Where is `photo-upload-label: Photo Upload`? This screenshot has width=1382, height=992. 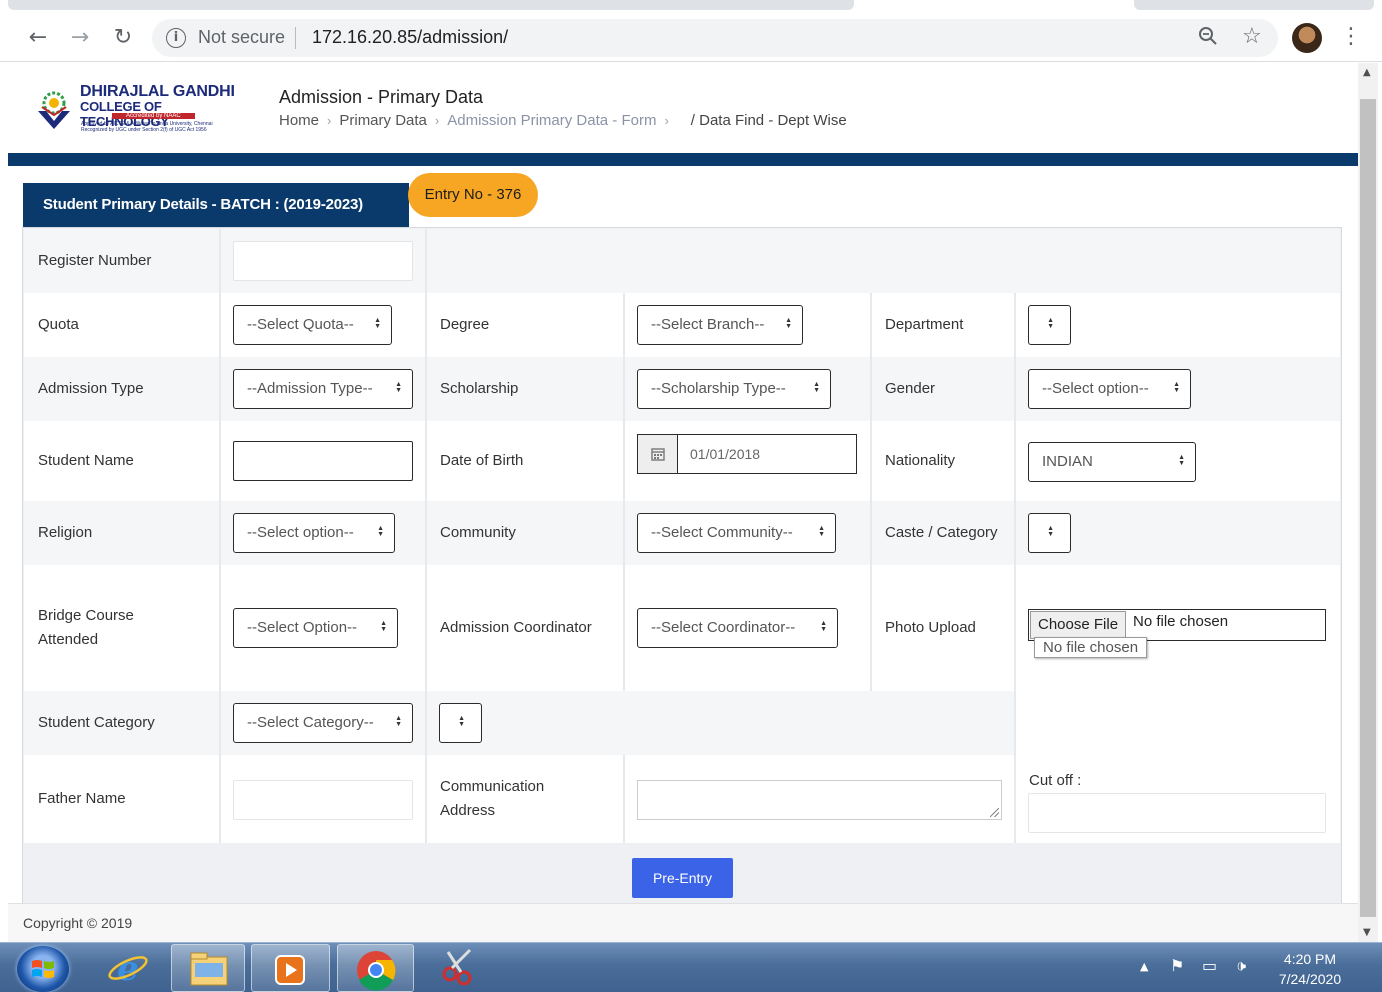
photo-upload-label: Photo Upload is located at coordinates (930, 627).